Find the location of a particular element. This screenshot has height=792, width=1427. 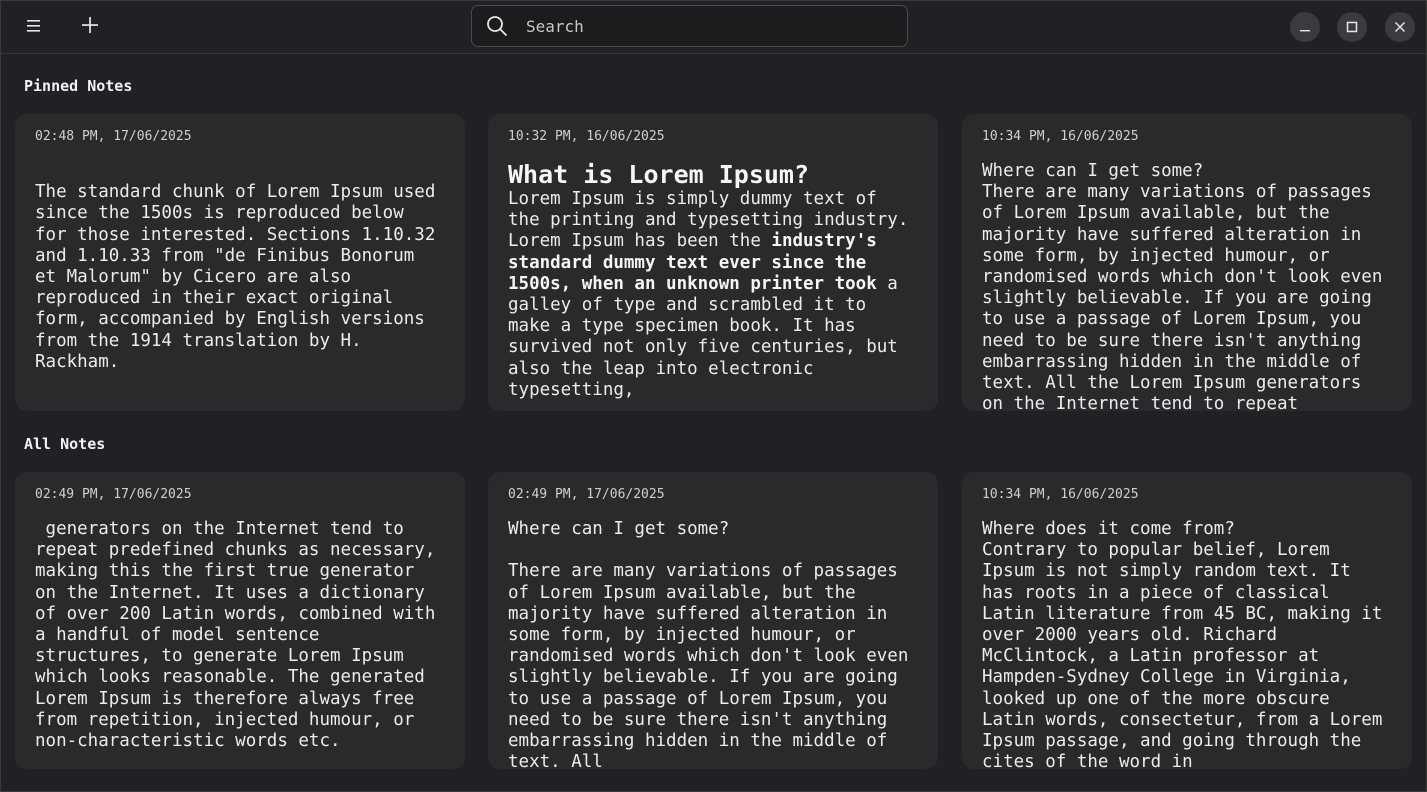

minimize-icon is located at coordinates (1305, 27).